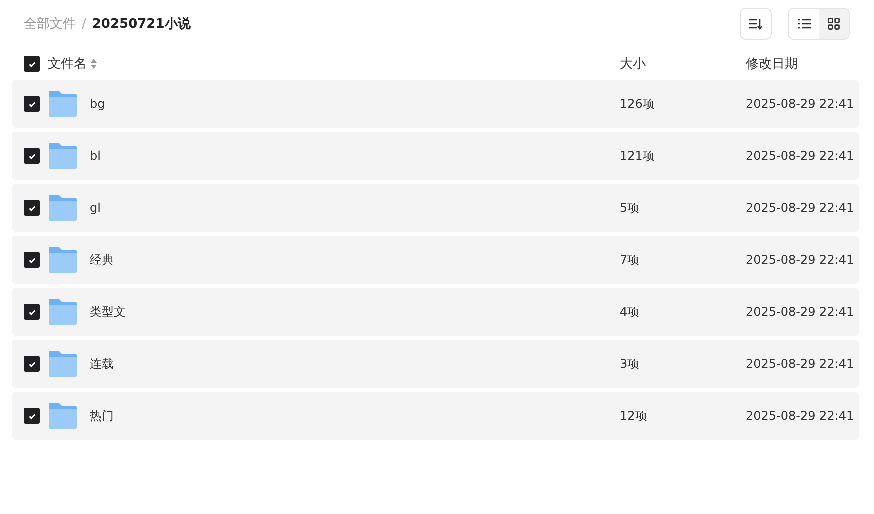 This screenshot has height=514, width=874. What do you see at coordinates (95, 156) in the screenshot?
I see `folder-name: bl` at bounding box center [95, 156].